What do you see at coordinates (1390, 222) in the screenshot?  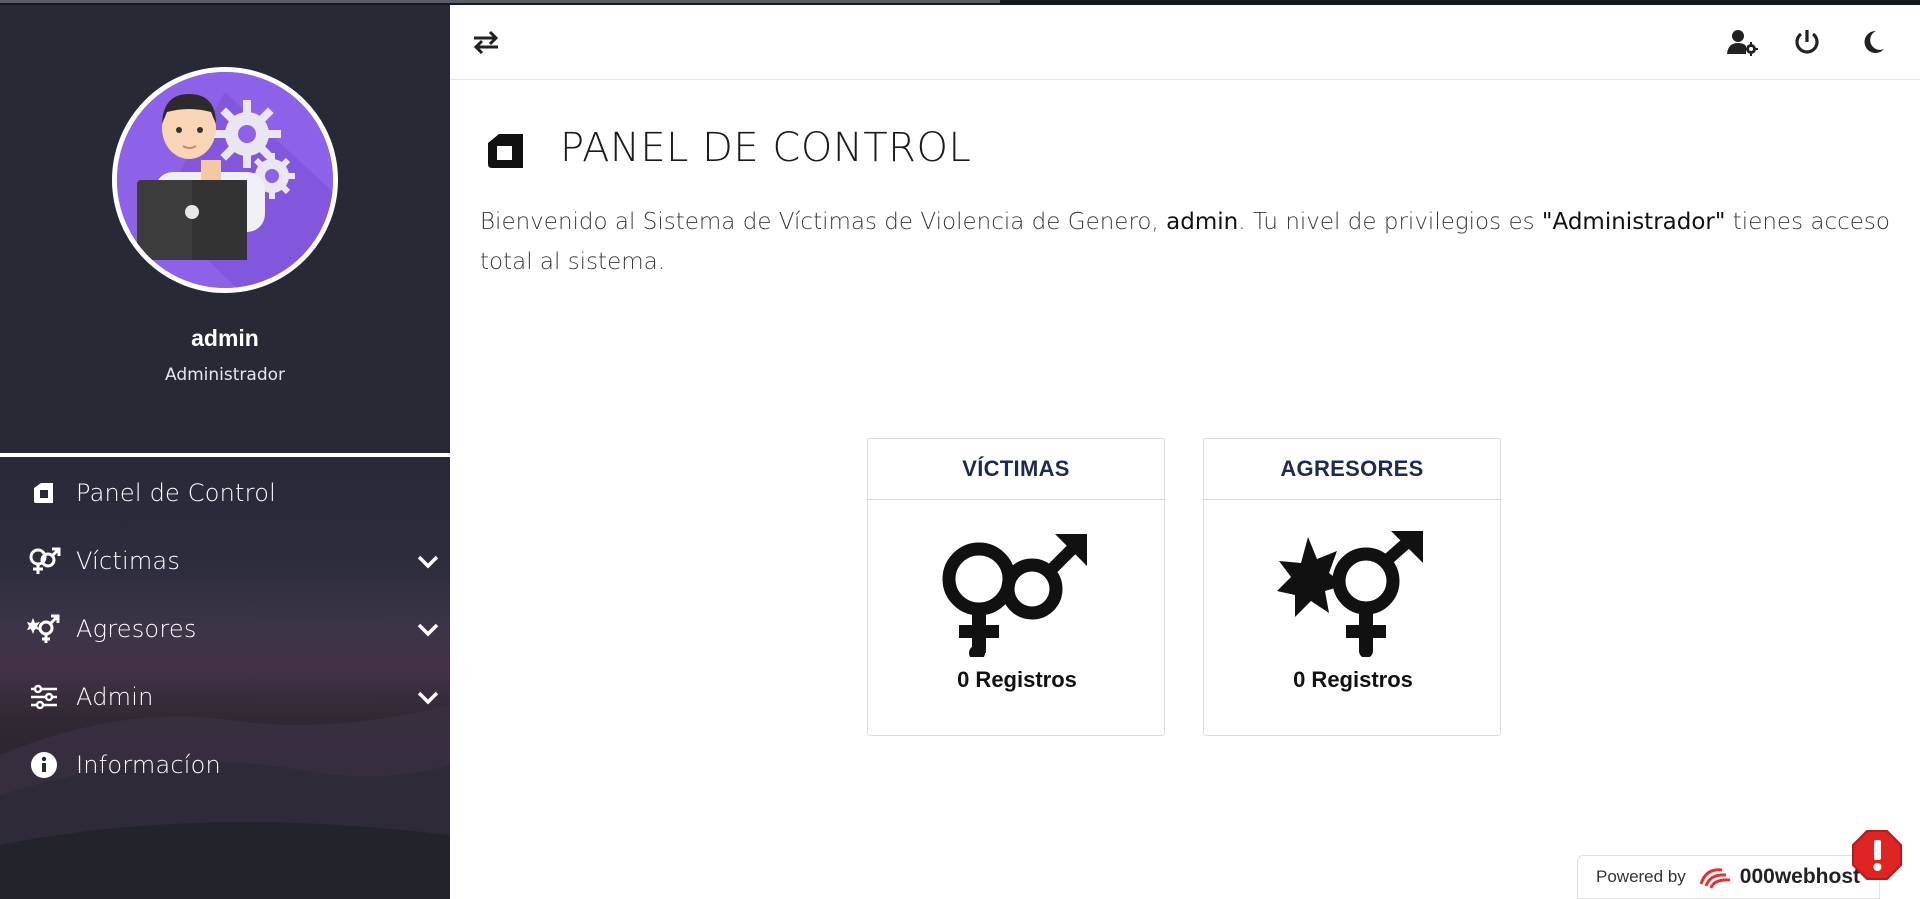 I see `welcome-text: . Tu nivel de privilegios es` at bounding box center [1390, 222].